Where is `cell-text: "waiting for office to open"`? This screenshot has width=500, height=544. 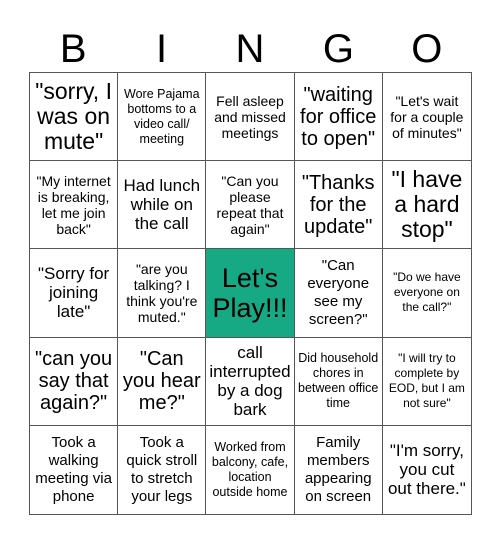
cell-text: "waiting for office to open" is located at coordinates (338, 116).